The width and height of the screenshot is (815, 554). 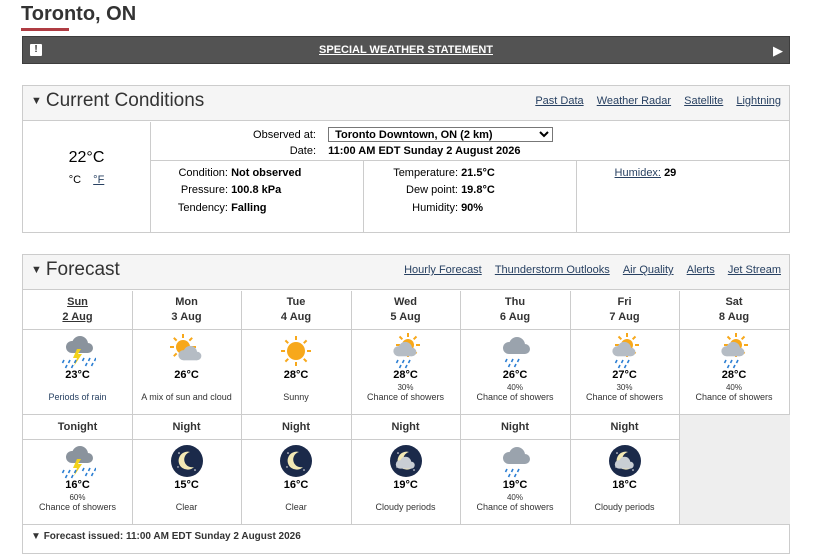 I want to click on humidity-row: Humidity: 90%, so click(x=423, y=208).